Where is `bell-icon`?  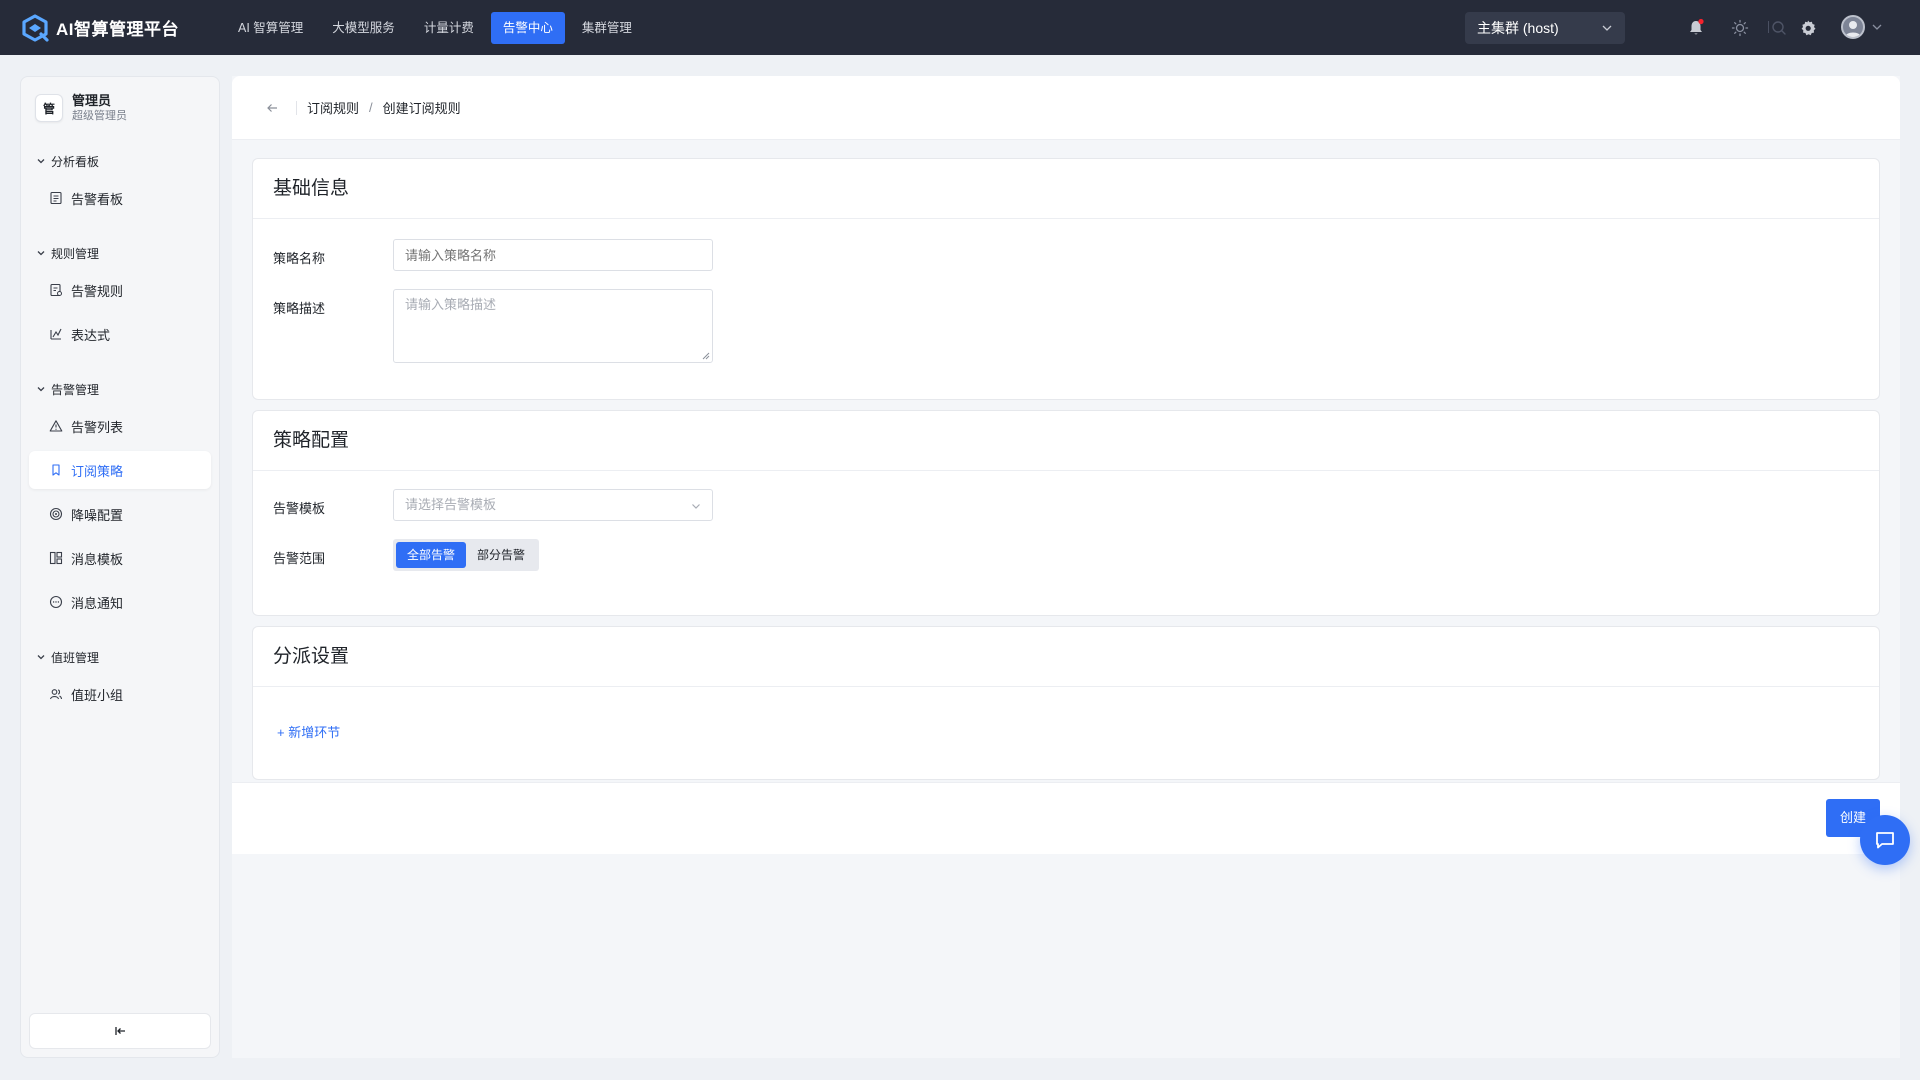 bell-icon is located at coordinates (1696, 28).